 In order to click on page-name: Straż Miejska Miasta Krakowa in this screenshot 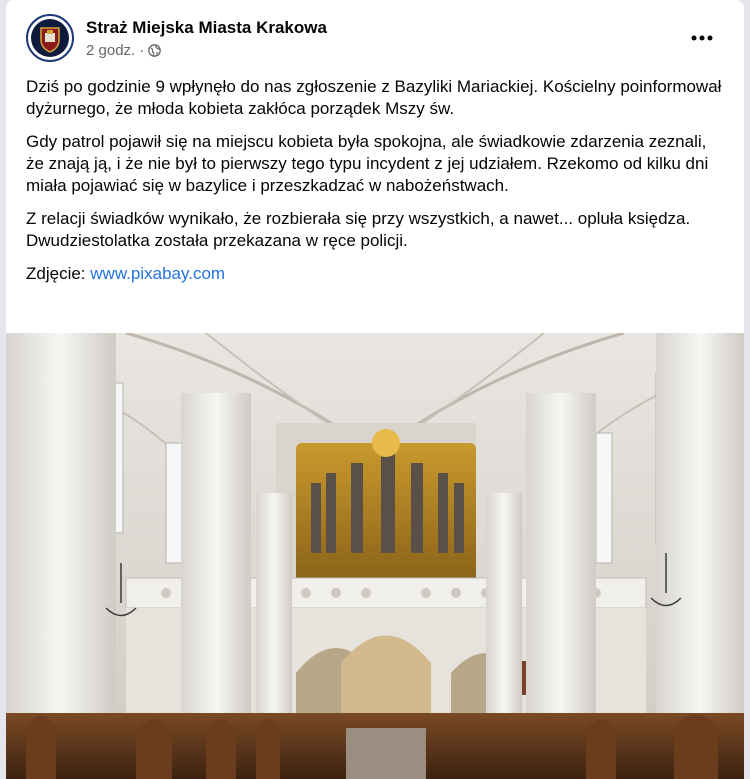, I will do `click(206, 28)`.